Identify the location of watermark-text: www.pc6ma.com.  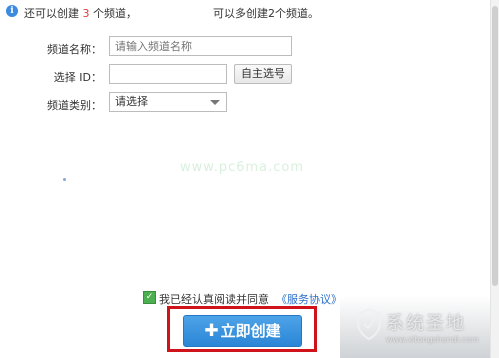
(242, 167).